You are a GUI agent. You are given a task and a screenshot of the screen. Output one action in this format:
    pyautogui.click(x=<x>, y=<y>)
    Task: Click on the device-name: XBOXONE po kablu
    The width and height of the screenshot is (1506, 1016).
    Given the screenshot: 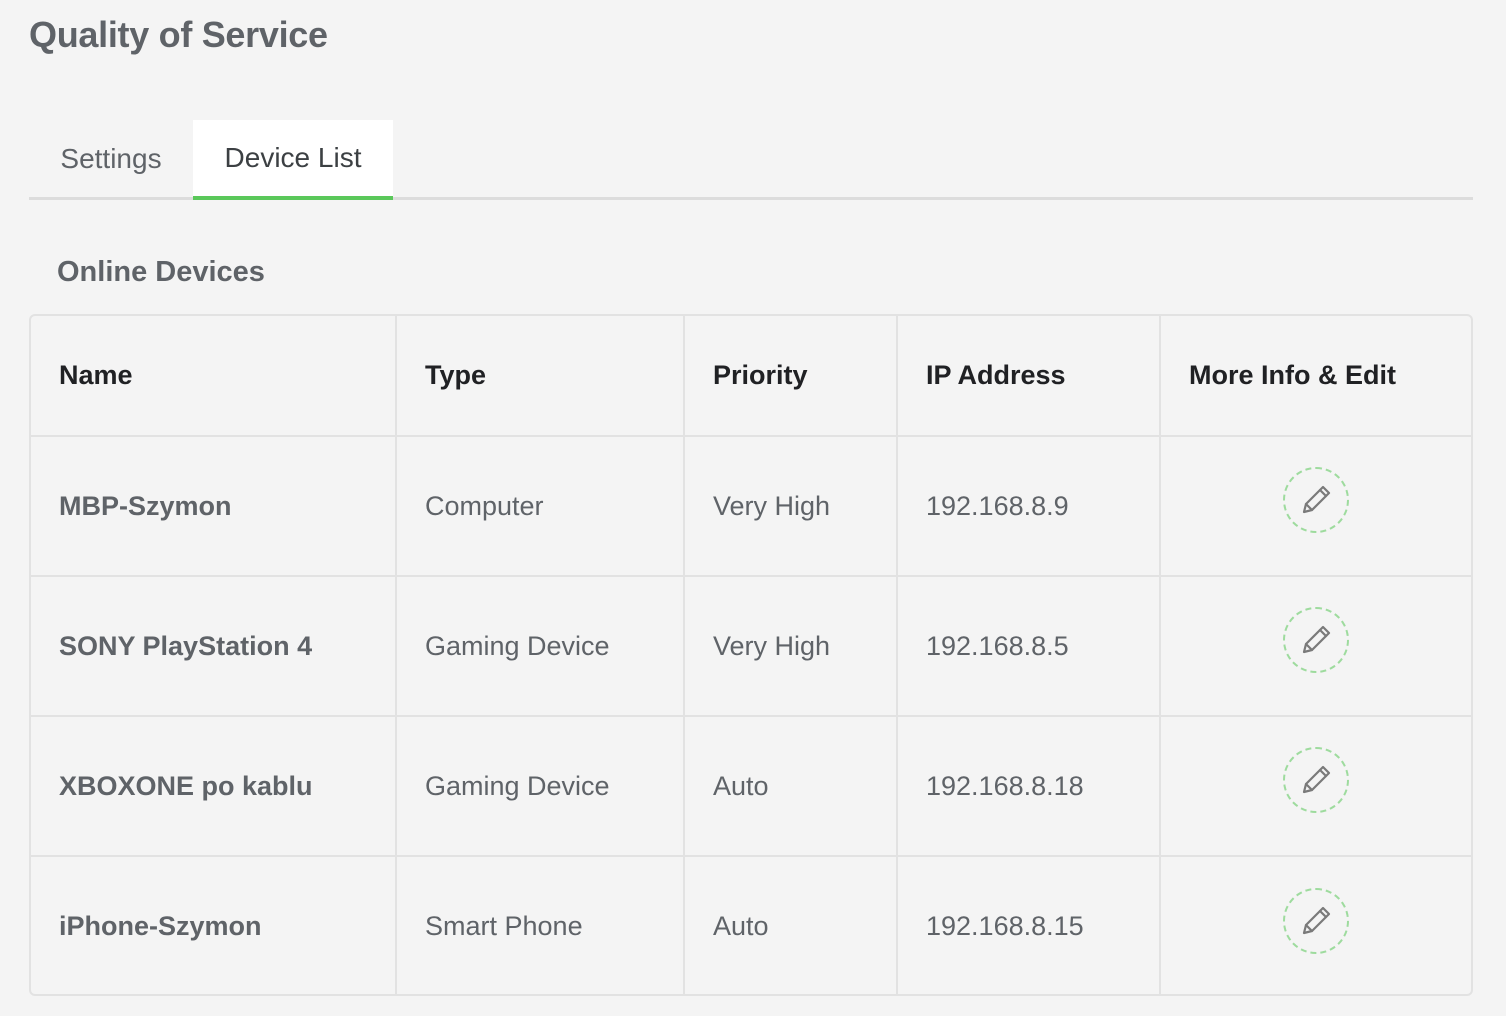 What is the action you would take?
    pyautogui.click(x=214, y=786)
    